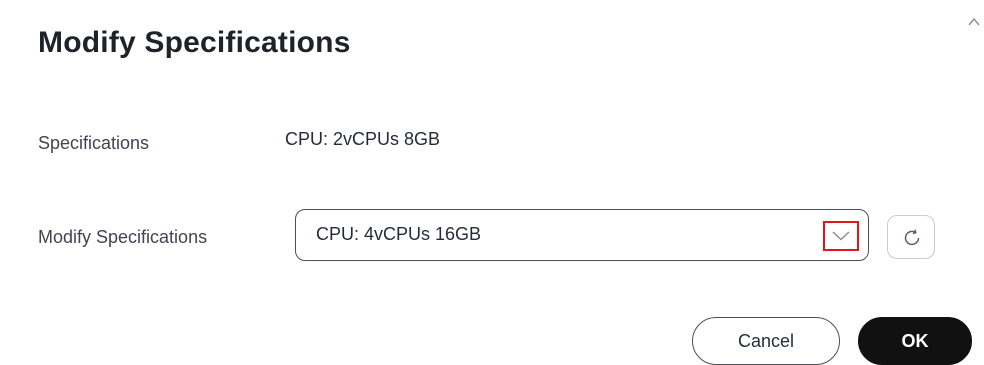 The height and width of the screenshot is (365, 984). I want to click on dropdown-toggle, so click(841, 236).